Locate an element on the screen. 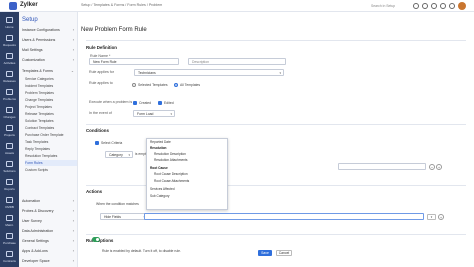  sidebar-sub-project-templates: Project Templates is located at coordinates (51, 107).